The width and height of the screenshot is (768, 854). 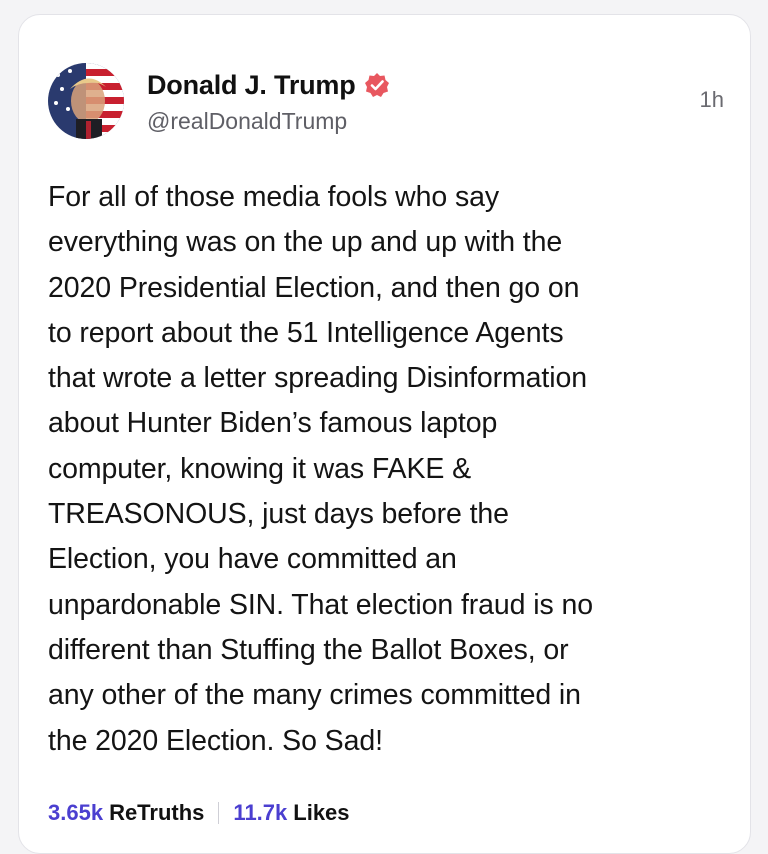 What do you see at coordinates (247, 121) in the screenshot?
I see `author-handle: @realDonaldTrump` at bounding box center [247, 121].